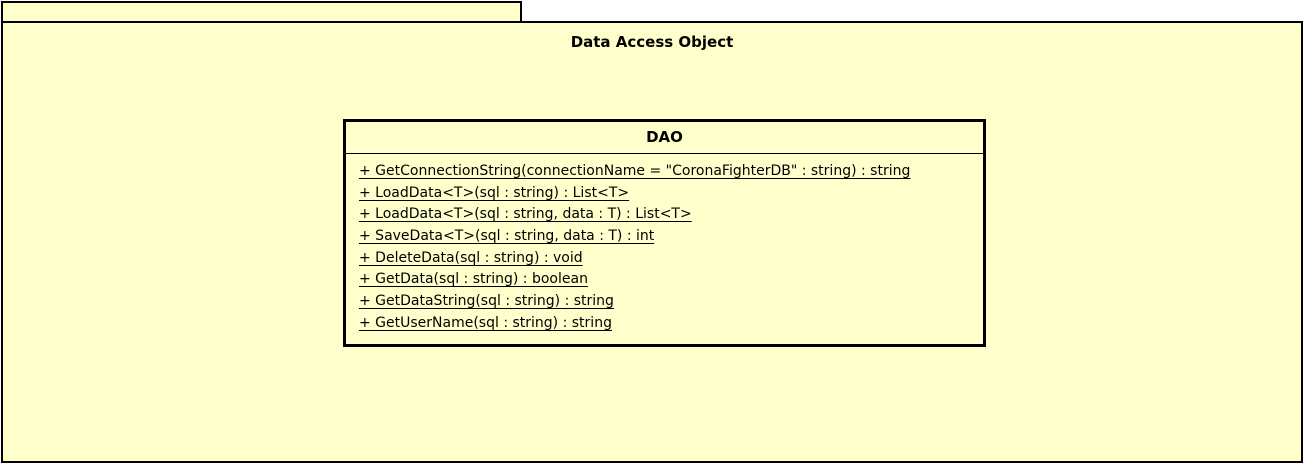 This screenshot has width=1303, height=463. I want to click on operation-load-data: + LoadData<T>(sql : string) : List<T>, so click(494, 192).